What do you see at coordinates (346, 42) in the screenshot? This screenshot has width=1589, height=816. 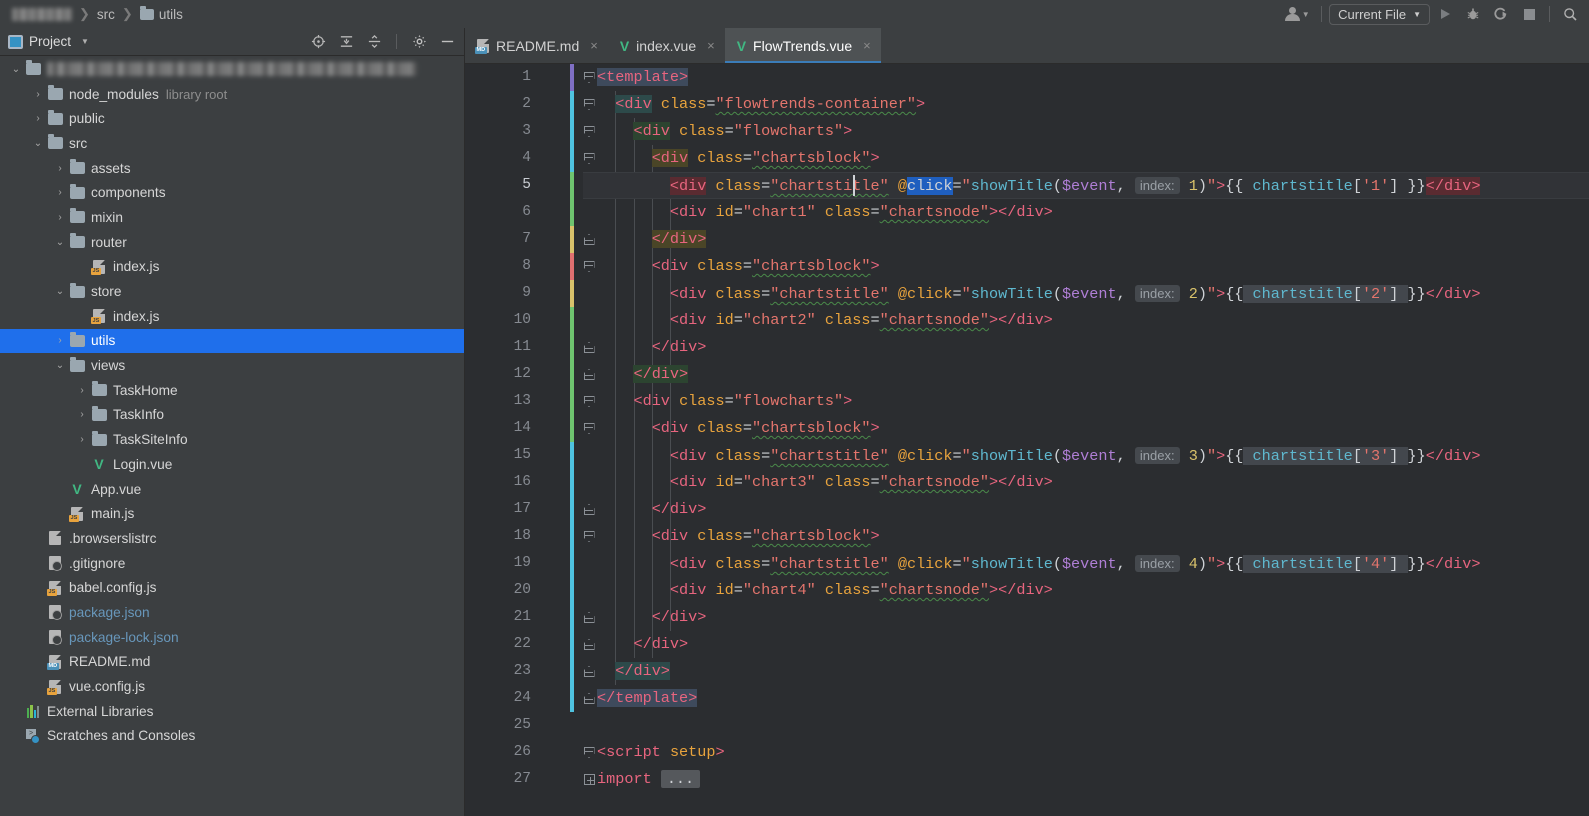 I see `expand-all-icon` at bounding box center [346, 42].